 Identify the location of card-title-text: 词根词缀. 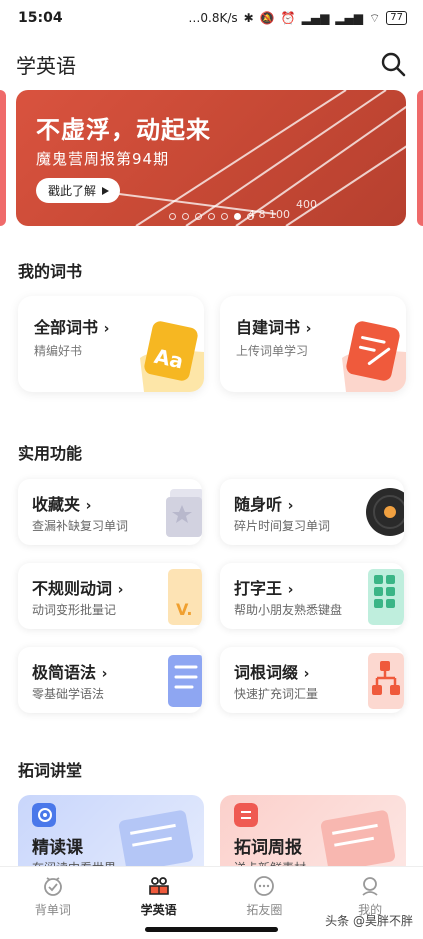
(266, 672).